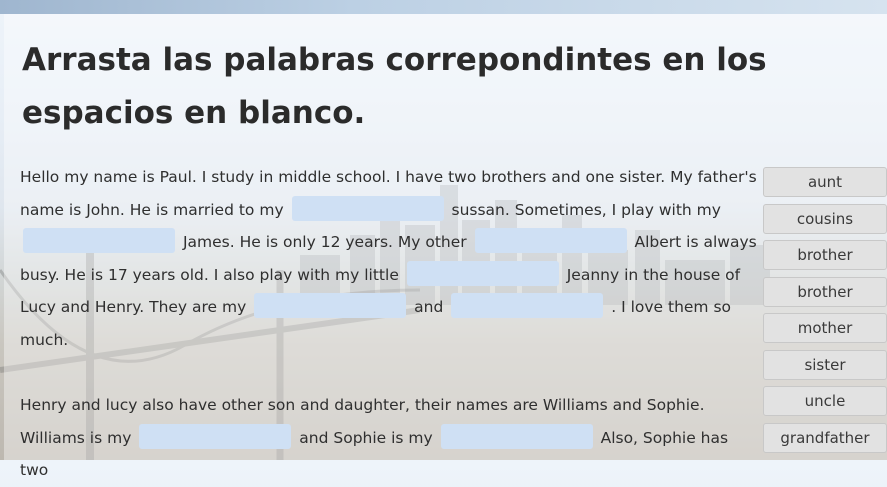  Describe the element at coordinates (825, 182) in the screenshot. I see `draggable-word-aunt: aunt` at that location.